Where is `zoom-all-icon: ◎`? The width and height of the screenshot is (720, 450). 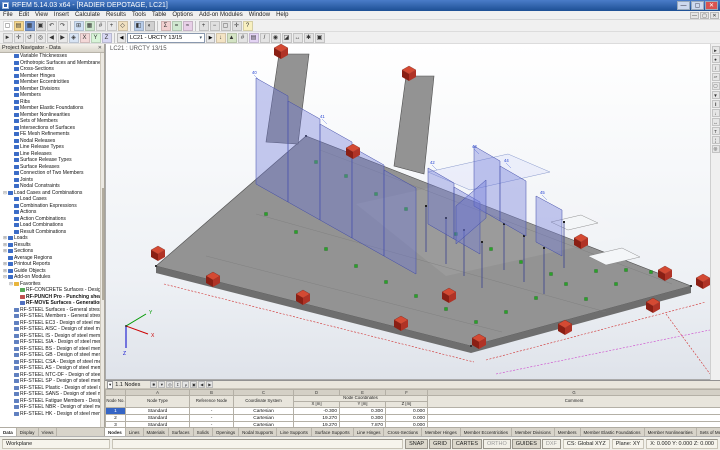
zoom-all-icon: ◎ is located at coordinates (40, 37).